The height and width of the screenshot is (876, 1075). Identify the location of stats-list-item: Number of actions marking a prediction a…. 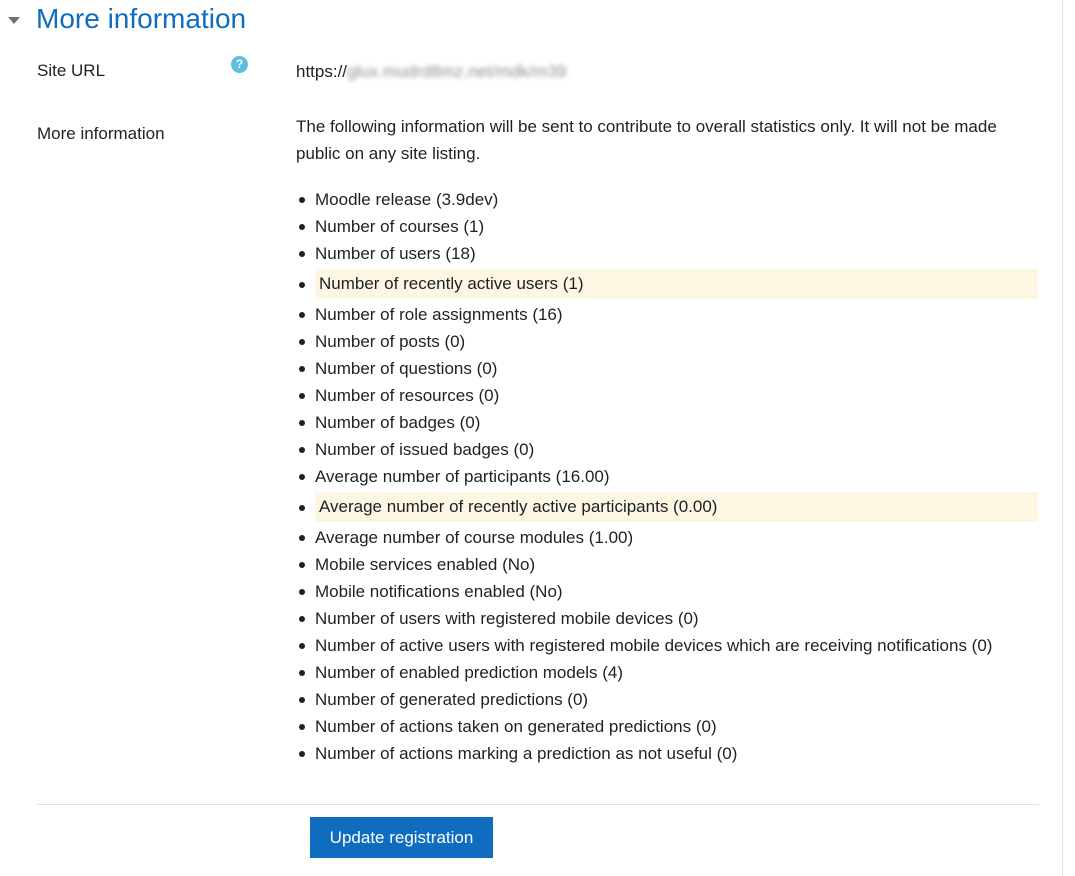
(667, 753).